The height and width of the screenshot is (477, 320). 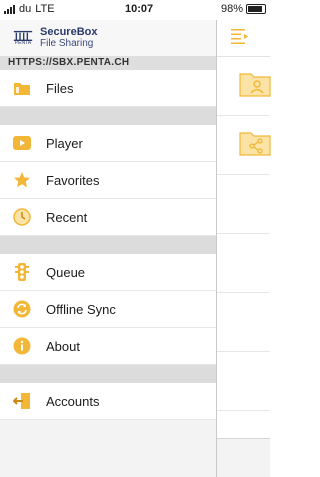 I want to click on battery-icon, so click(x=256, y=9).